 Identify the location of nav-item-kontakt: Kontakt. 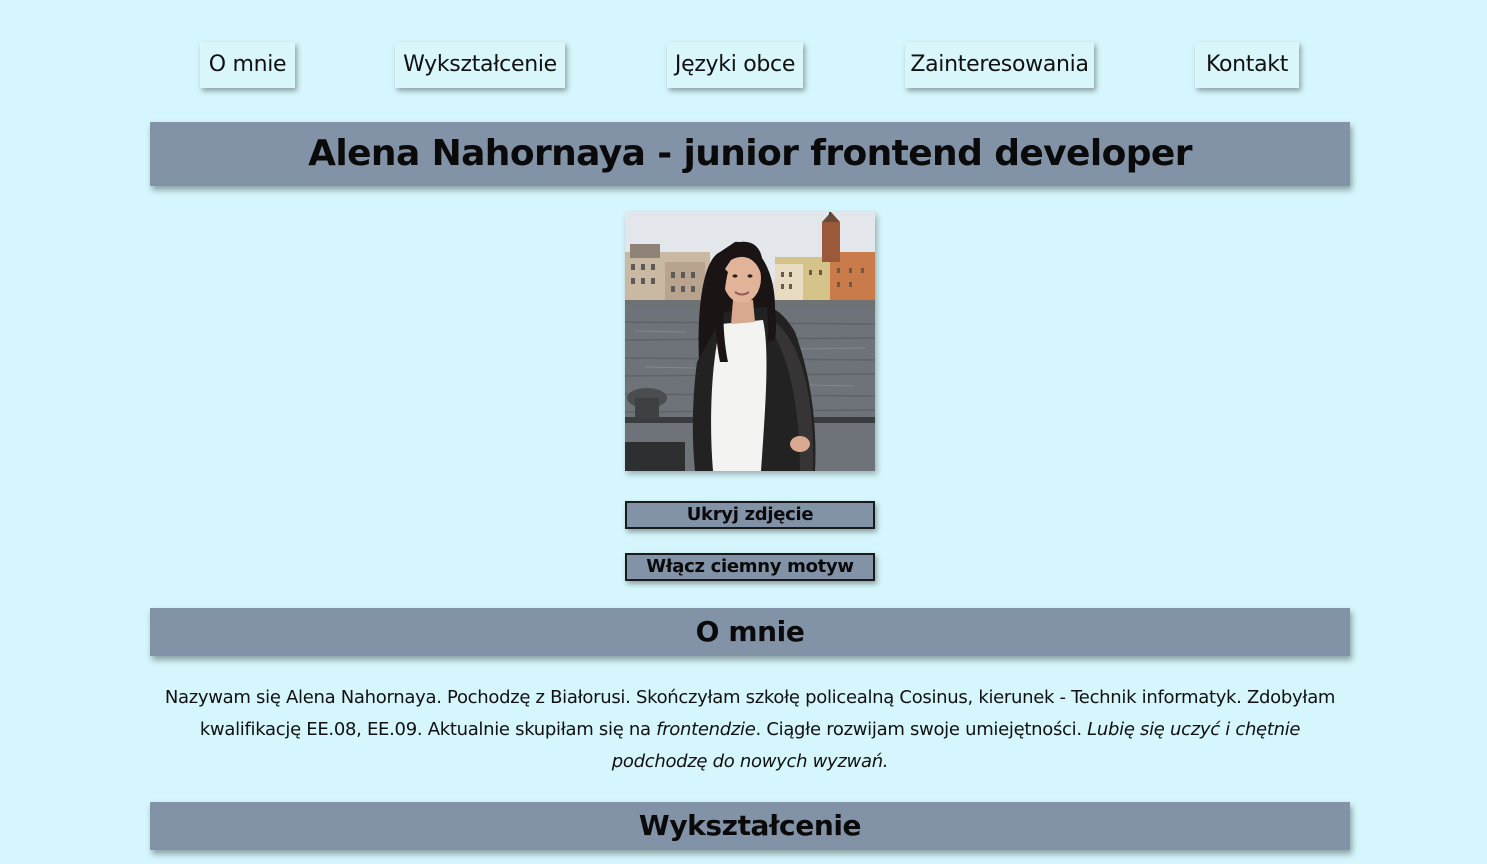
(1247, 65).